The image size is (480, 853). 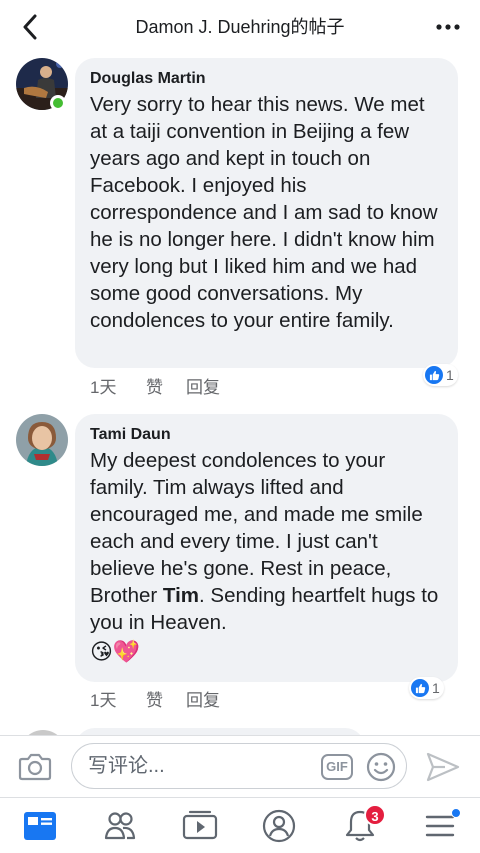 I want to click on gif-button: GIF, so click(x=337, y=767).